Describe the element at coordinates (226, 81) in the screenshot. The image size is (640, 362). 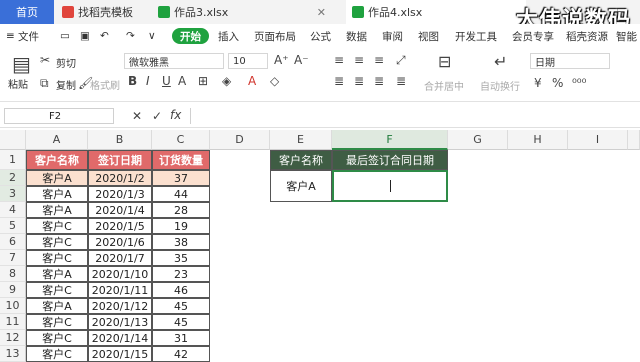
I see `fill-color-icon: ◈` at that location.